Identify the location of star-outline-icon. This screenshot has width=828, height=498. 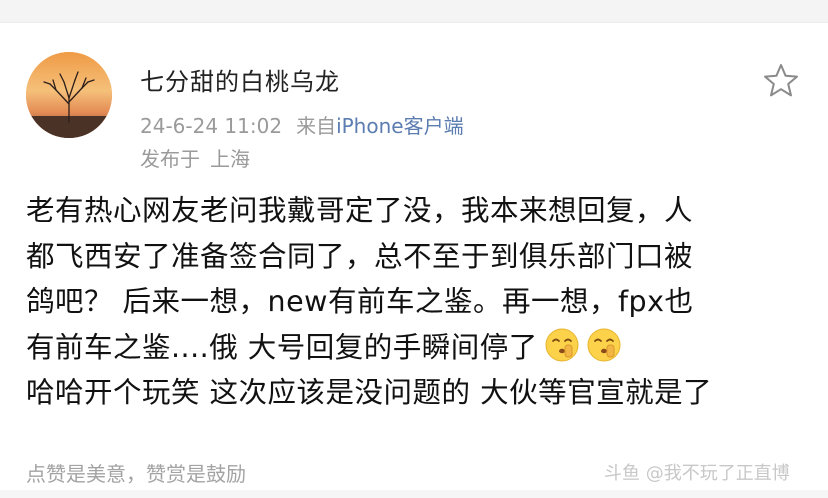
(781, 80).